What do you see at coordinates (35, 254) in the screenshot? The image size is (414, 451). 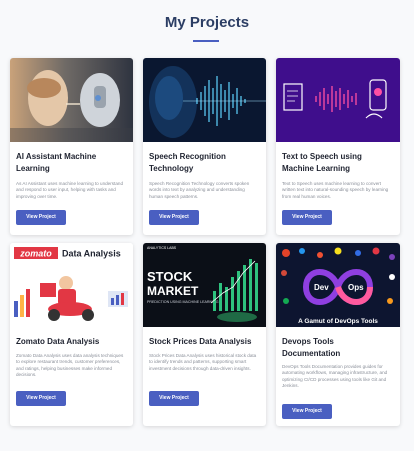 I see `svg-text: zomato` at bounding box center [35, 254].